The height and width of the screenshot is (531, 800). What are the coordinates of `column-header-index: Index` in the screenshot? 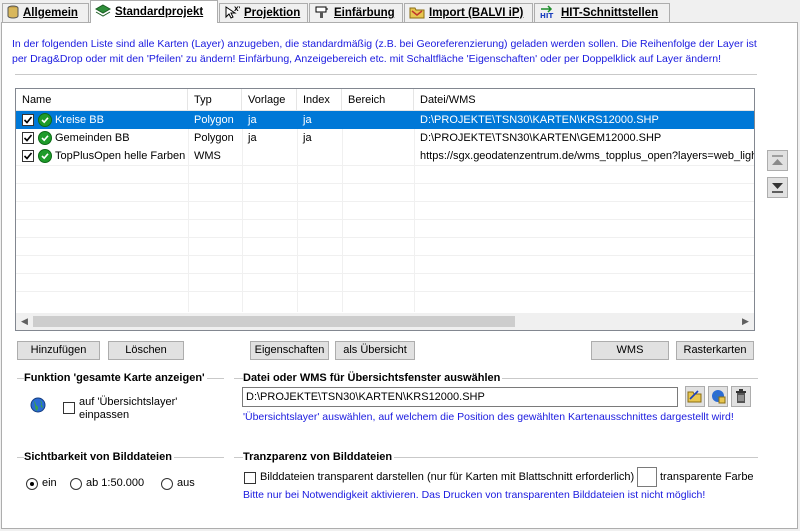 It's located at (319, 100).